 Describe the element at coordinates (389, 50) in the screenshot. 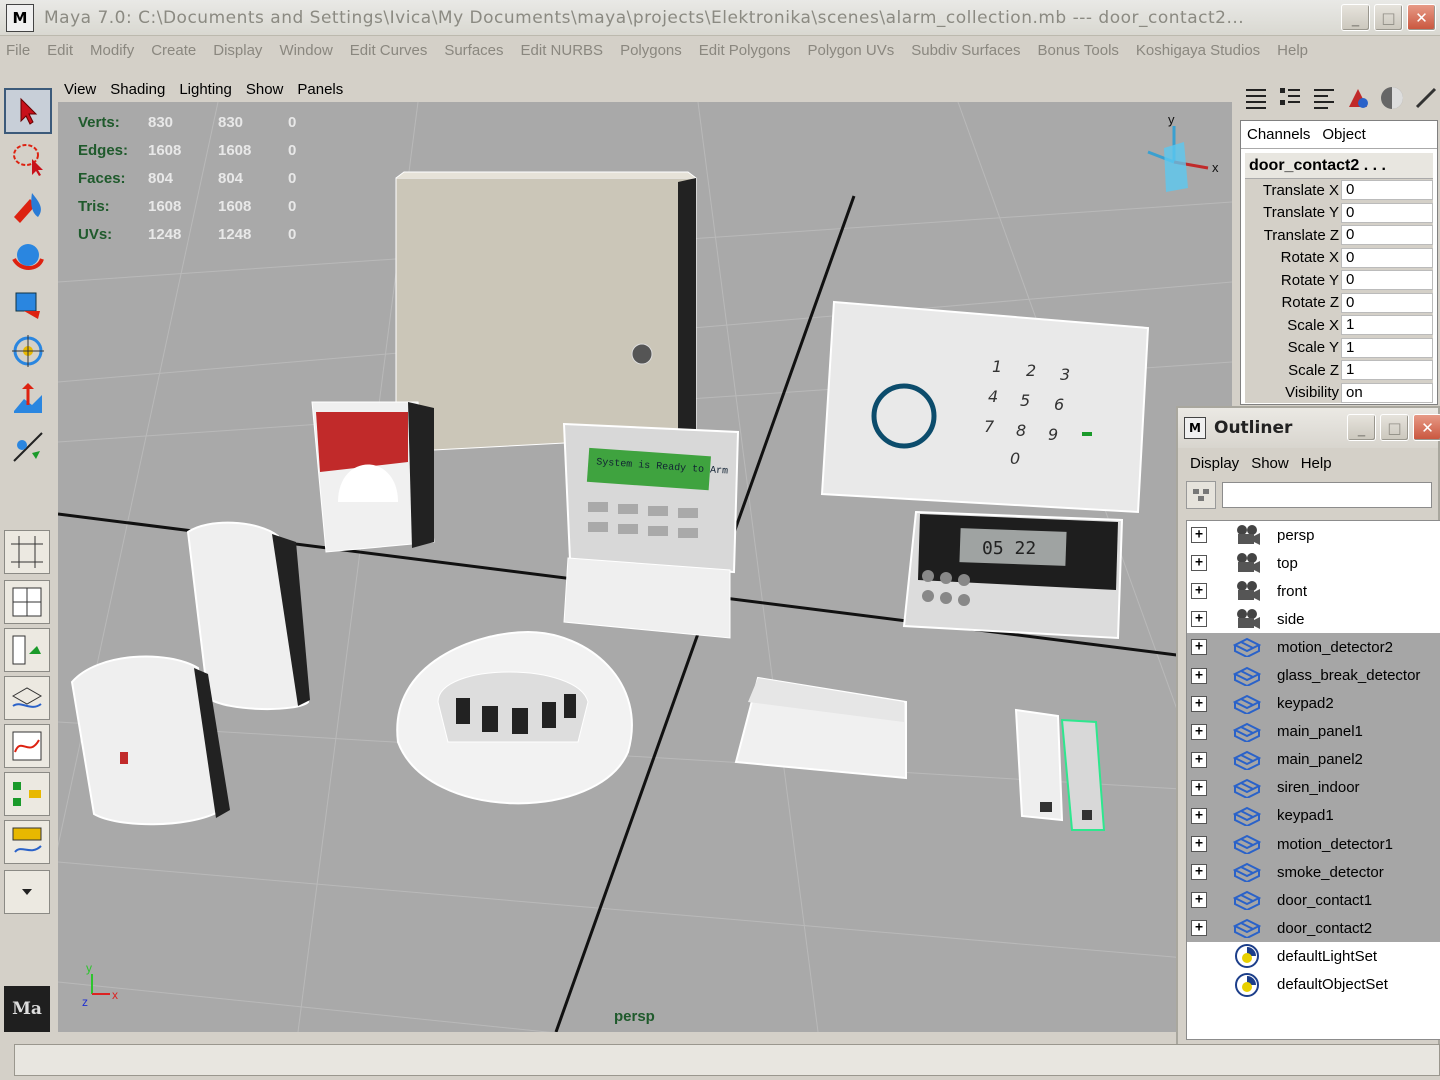

I see `menu-edit-curves: Edit Curves` at that location.